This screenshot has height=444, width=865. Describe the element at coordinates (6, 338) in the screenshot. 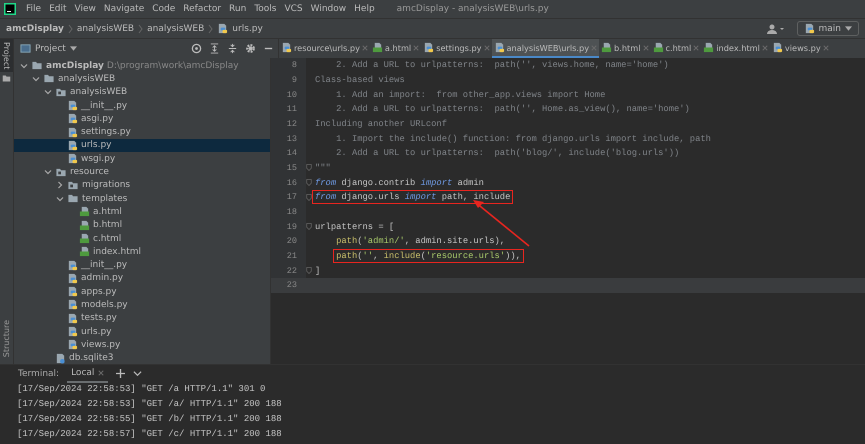

I see `structure-tool-tab: Structure` at that location.